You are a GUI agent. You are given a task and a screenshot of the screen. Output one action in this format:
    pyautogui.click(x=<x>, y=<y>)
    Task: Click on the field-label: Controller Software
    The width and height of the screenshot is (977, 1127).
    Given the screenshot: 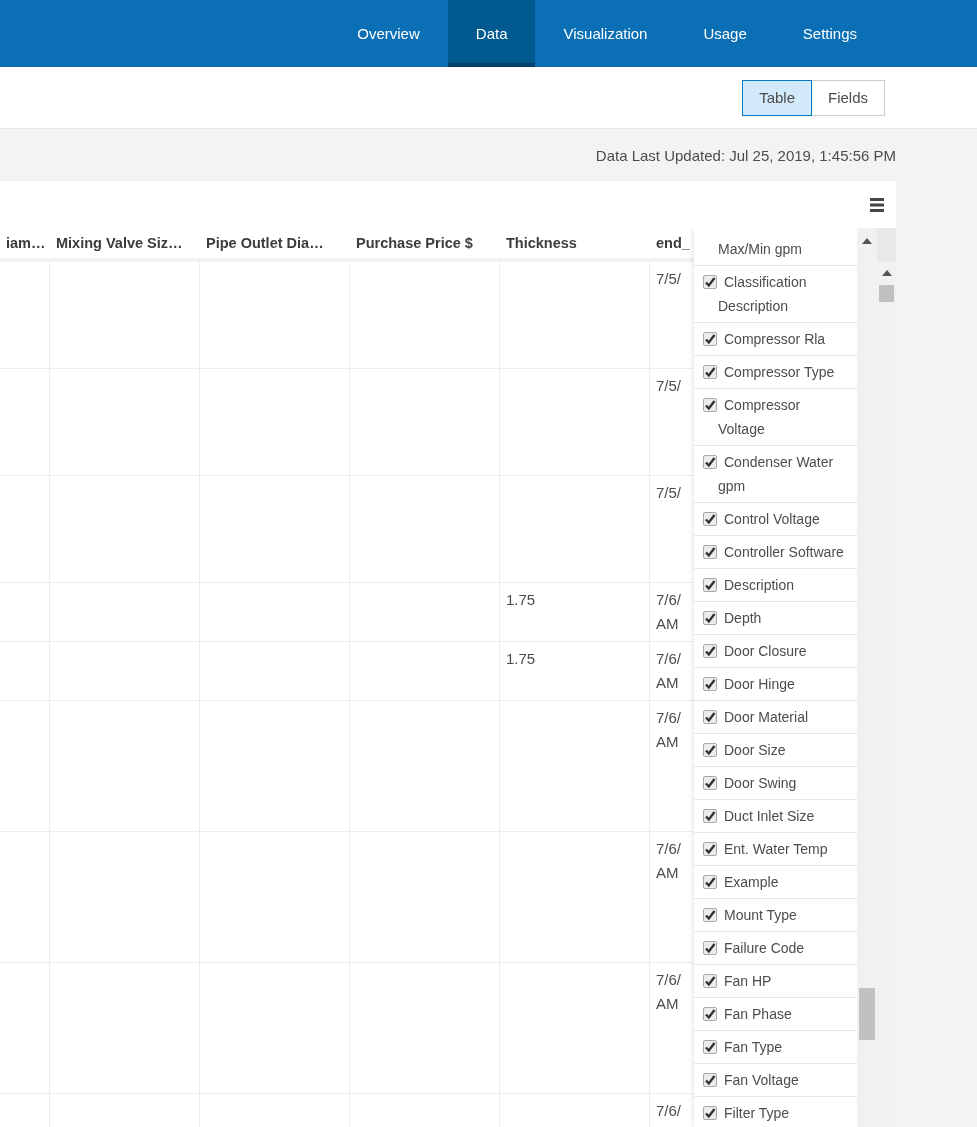 What is the action you would take?
    pyautogui.click(x=782, y=552)
    